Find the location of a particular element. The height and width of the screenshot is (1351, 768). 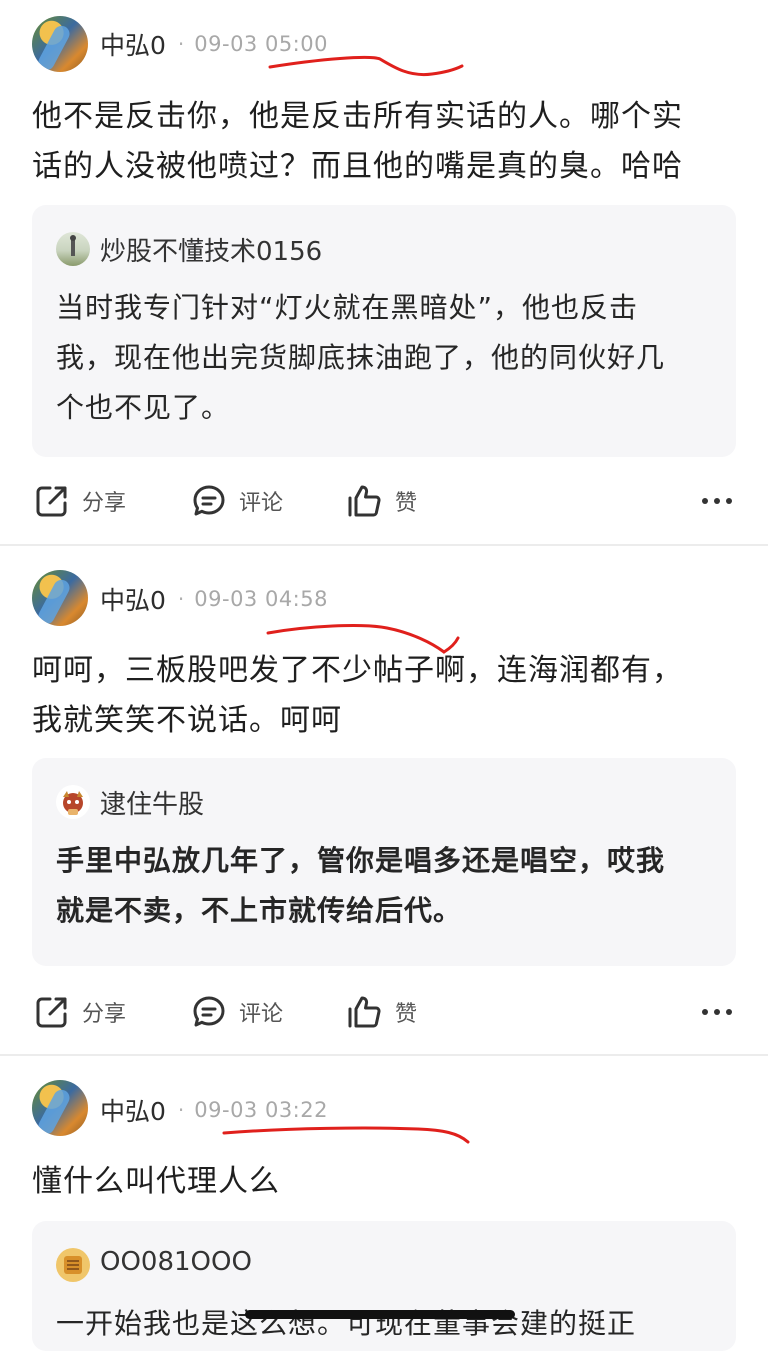

quoted-text-line: 当时我专门针对“灯火就在黑暗处”，他也反击 is located at coordinates (347, 307).